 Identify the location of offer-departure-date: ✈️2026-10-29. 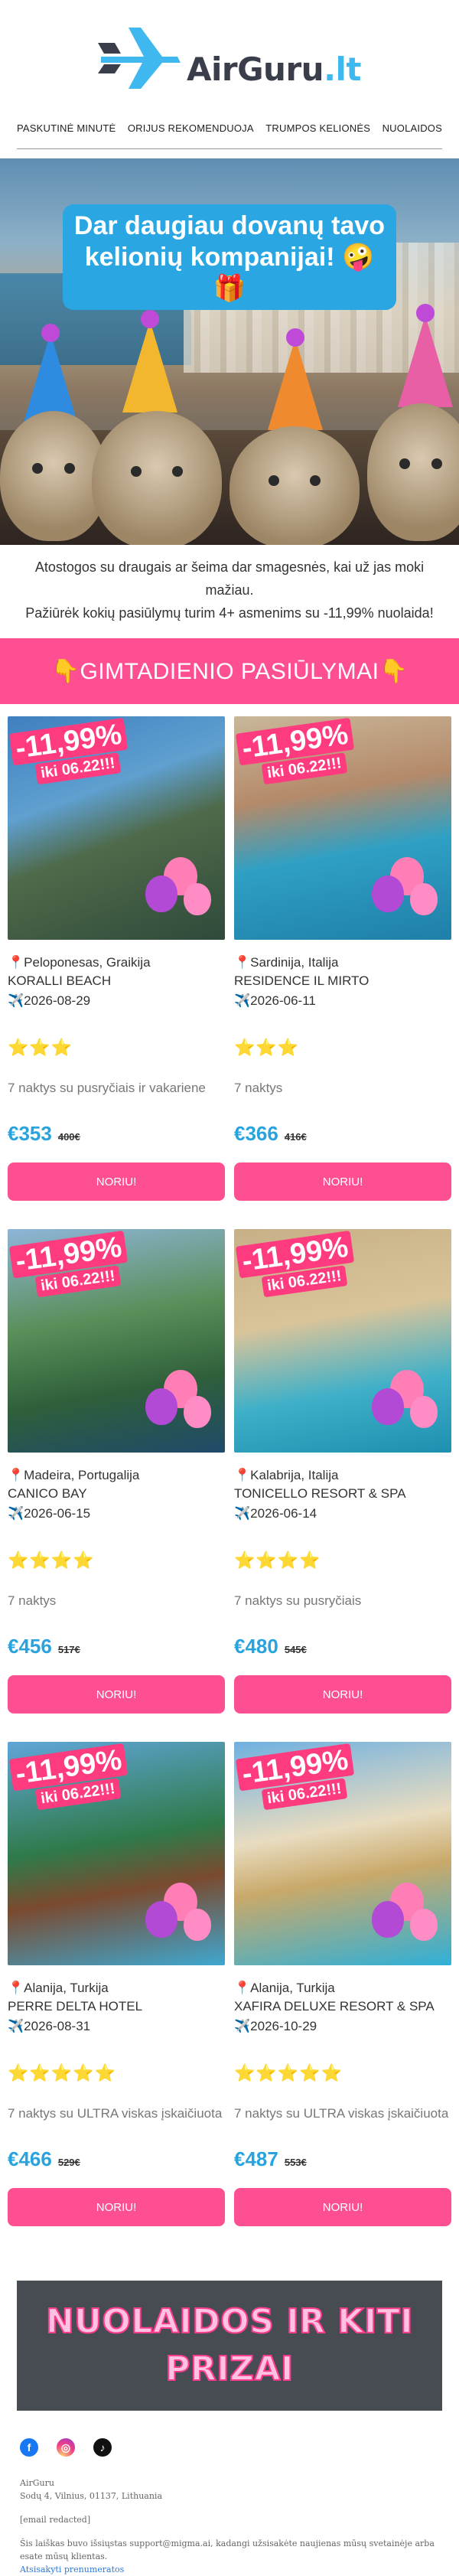
(275, 2026).